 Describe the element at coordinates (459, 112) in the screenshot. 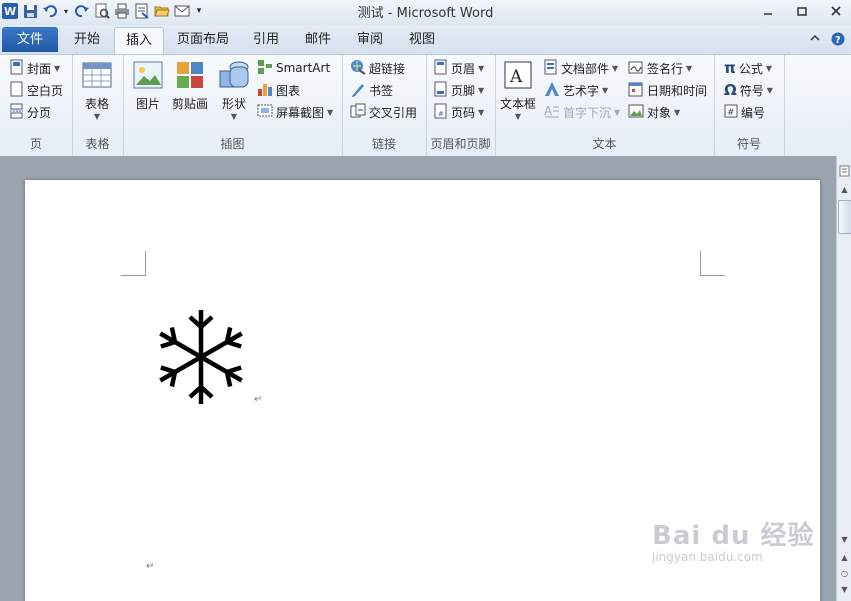

I see `page-number-button: # 页码 ▼` at that location.